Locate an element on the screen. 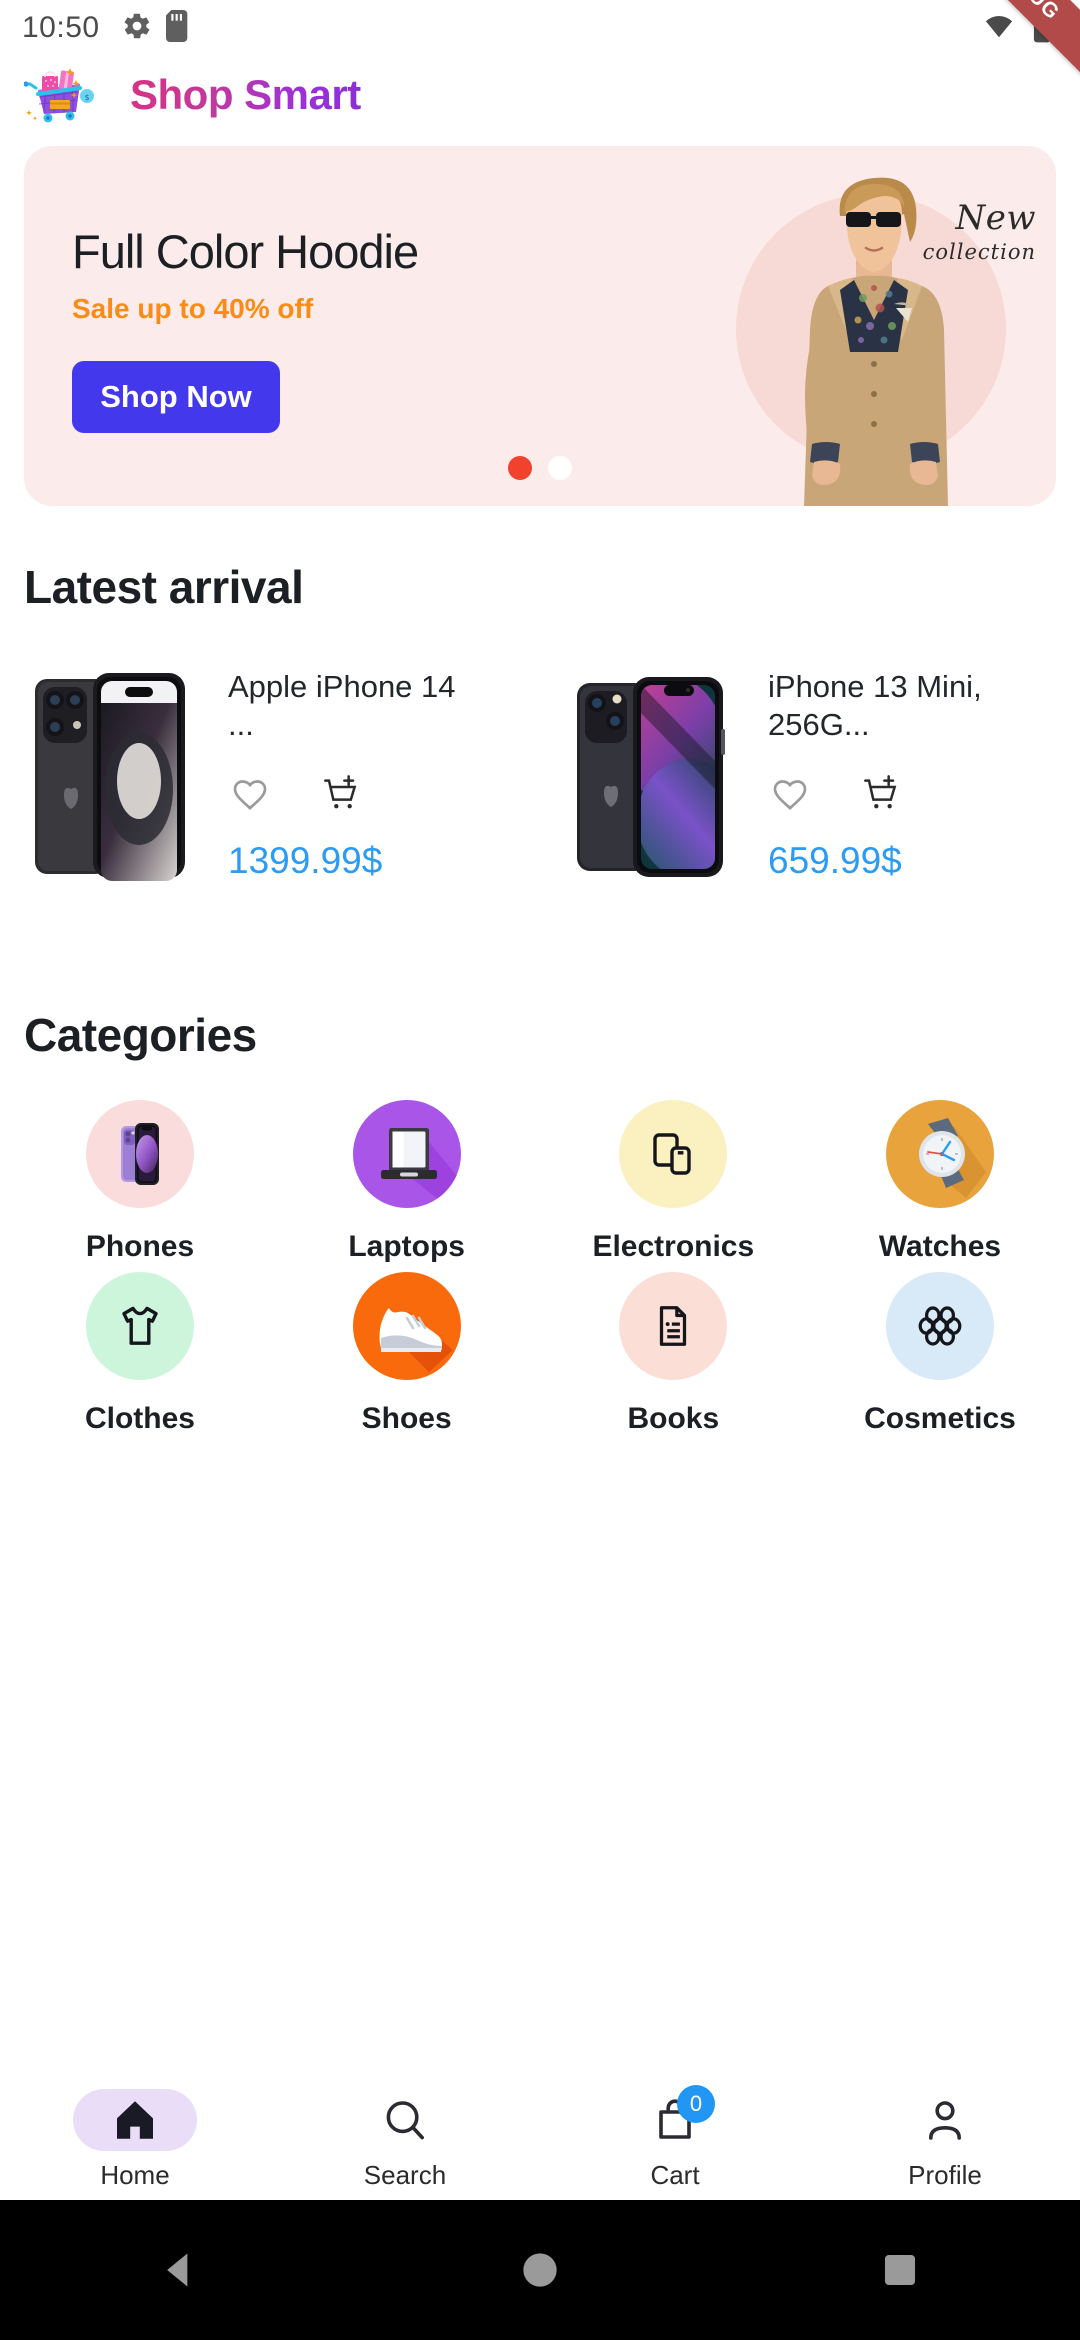 This screenshot has height=2340, width=1080. nav-item-cart: 0 Cart is located at coordinates (675, 2138).